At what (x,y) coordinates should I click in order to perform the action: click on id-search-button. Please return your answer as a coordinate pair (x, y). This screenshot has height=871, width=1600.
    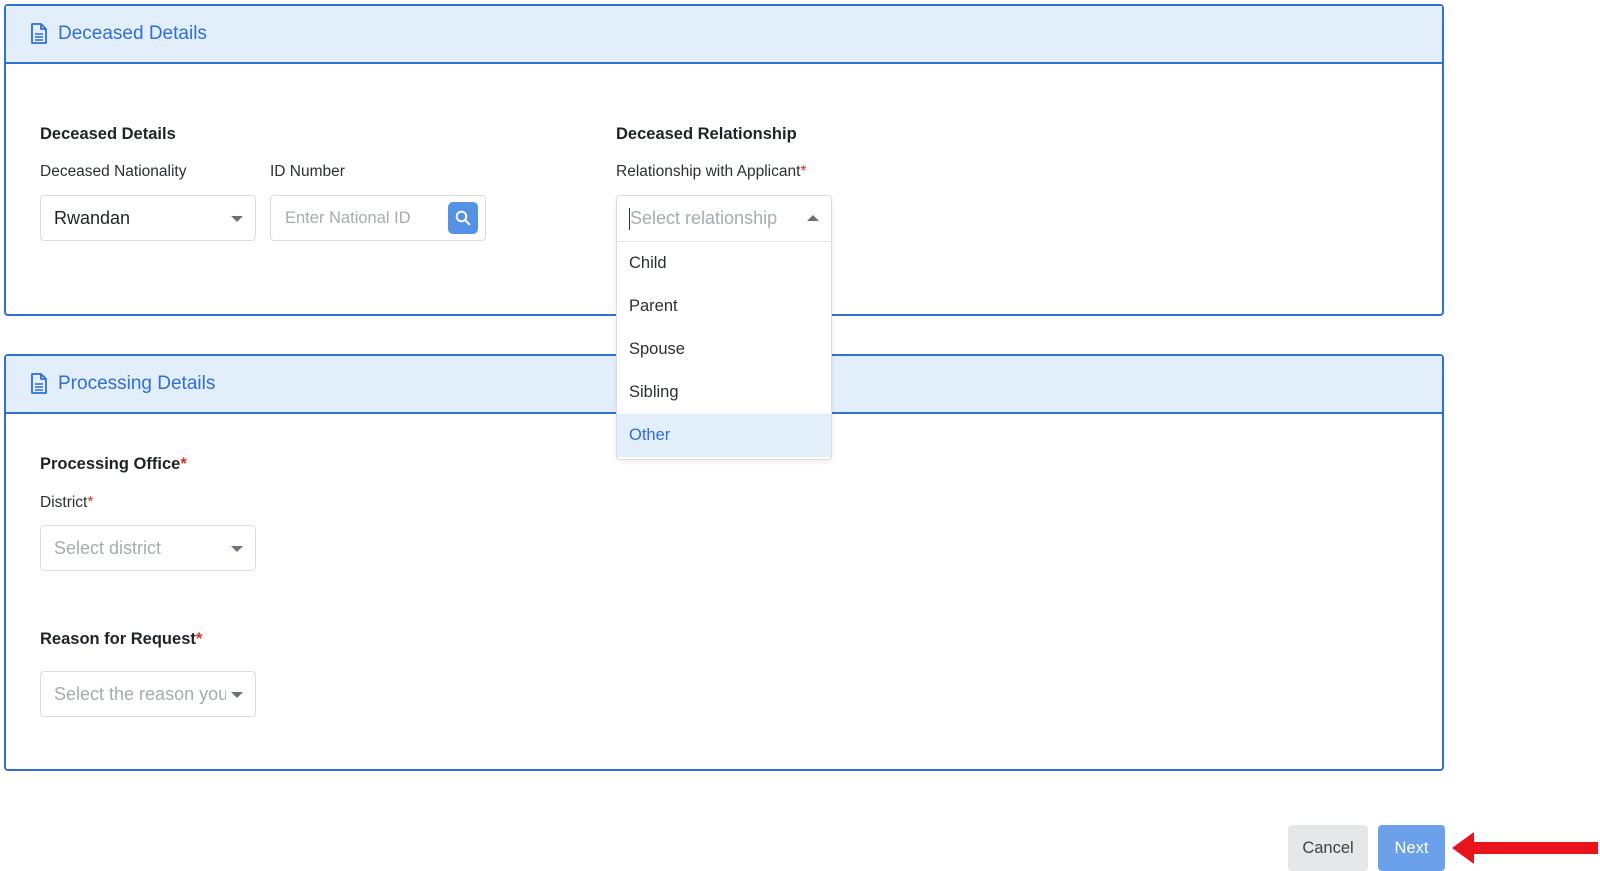
    Looking at the image, I should click on (463, 218).